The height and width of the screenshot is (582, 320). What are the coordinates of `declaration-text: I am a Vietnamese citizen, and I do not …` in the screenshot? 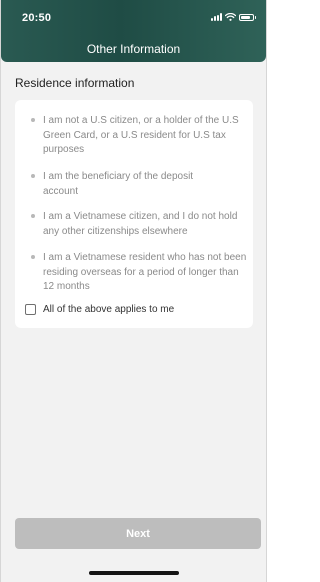 It's located at (140, 224).